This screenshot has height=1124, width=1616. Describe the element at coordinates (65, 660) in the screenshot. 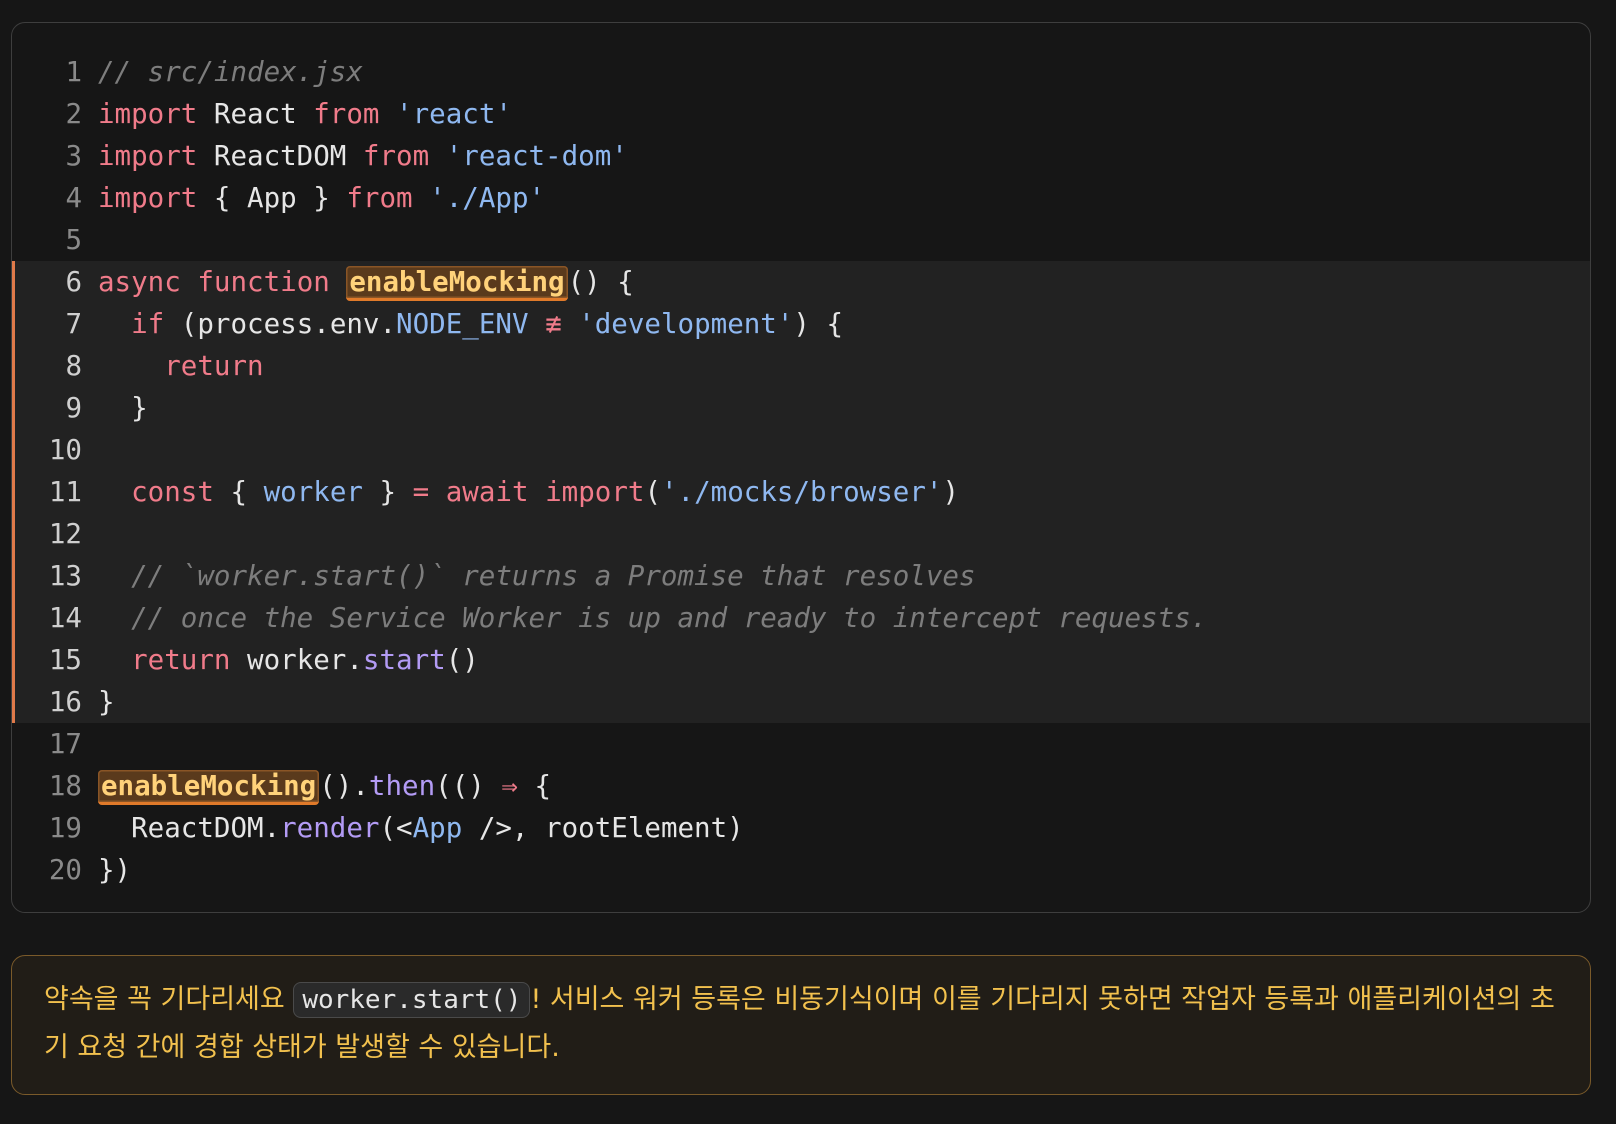

I see `line-number: 15` at that location.